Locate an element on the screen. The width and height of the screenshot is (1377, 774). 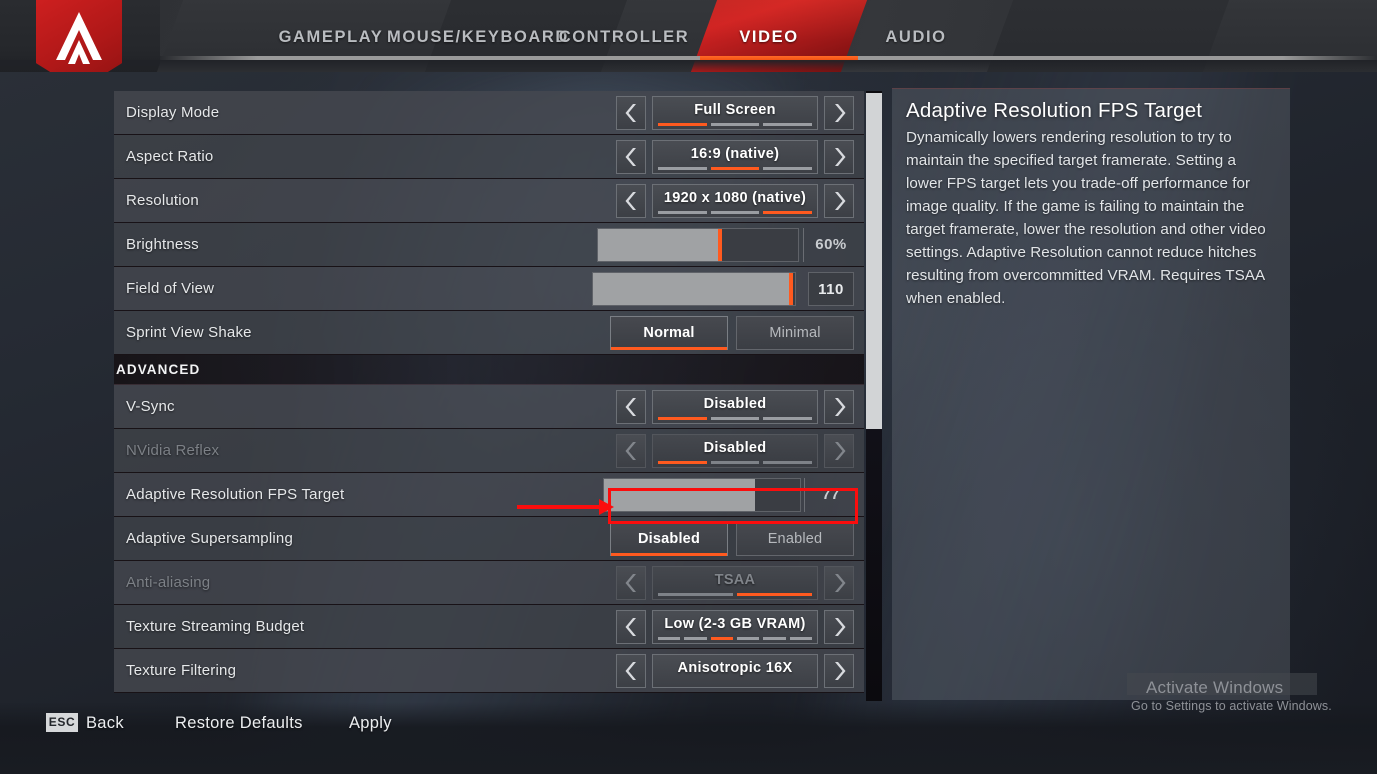
toggle-option-normal: Normal is located at coordinates (669, 333).